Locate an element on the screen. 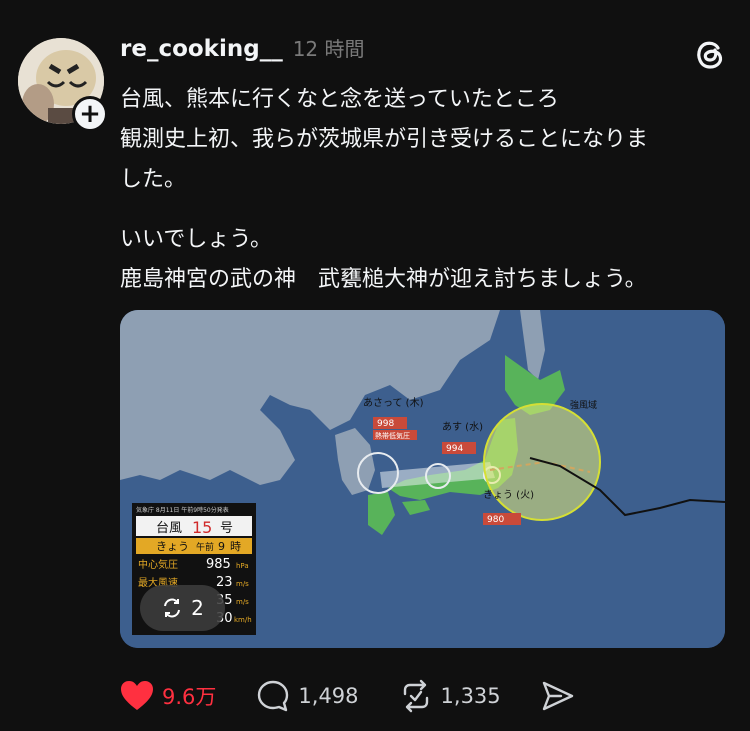 The height and width of the screenshot is (731, 750). post-line: した。 is located at coordinates (153, 179).